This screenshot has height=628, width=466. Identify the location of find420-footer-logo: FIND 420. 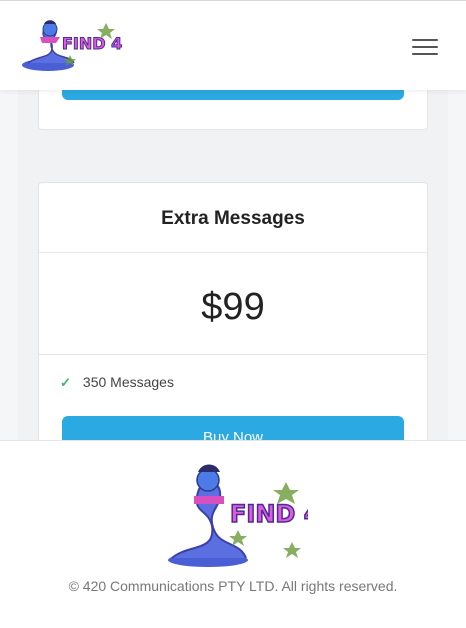
(233, 516).